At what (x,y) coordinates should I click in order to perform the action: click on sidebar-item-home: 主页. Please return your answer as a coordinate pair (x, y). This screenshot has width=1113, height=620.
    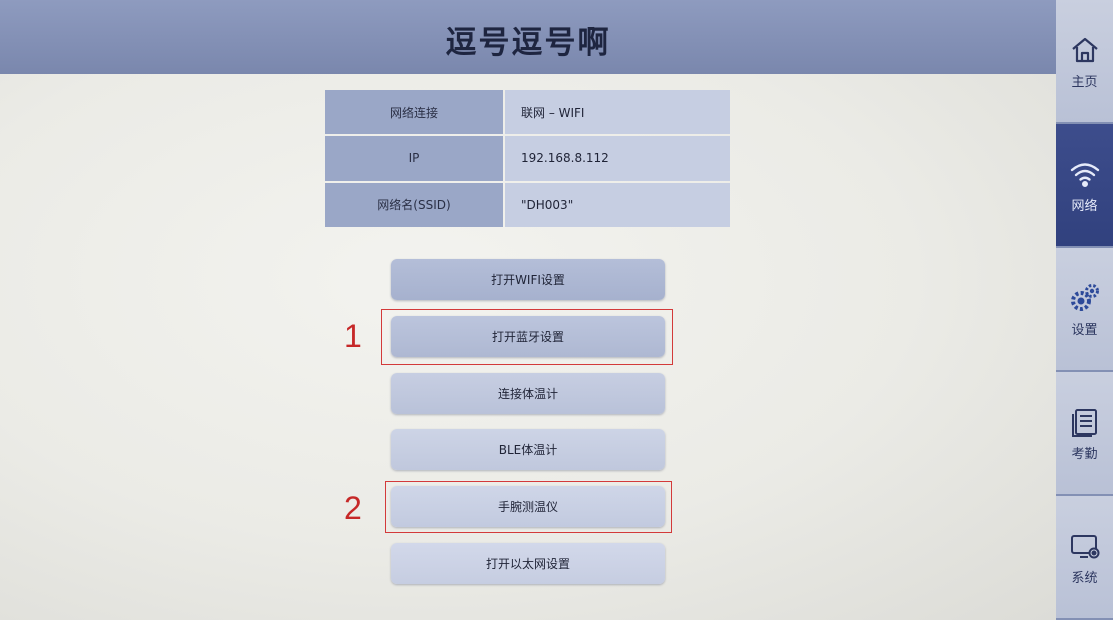
    Looking at the image, I should click on (1084, 62).